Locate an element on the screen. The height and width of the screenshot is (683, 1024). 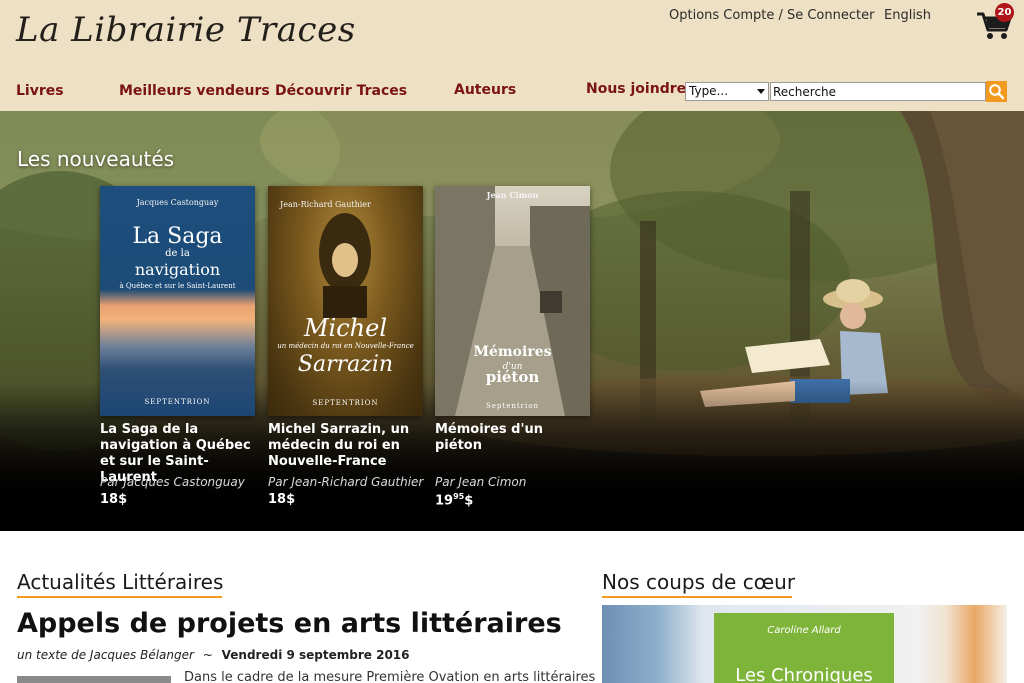
portrait-image is located at coordinates (345, 265).